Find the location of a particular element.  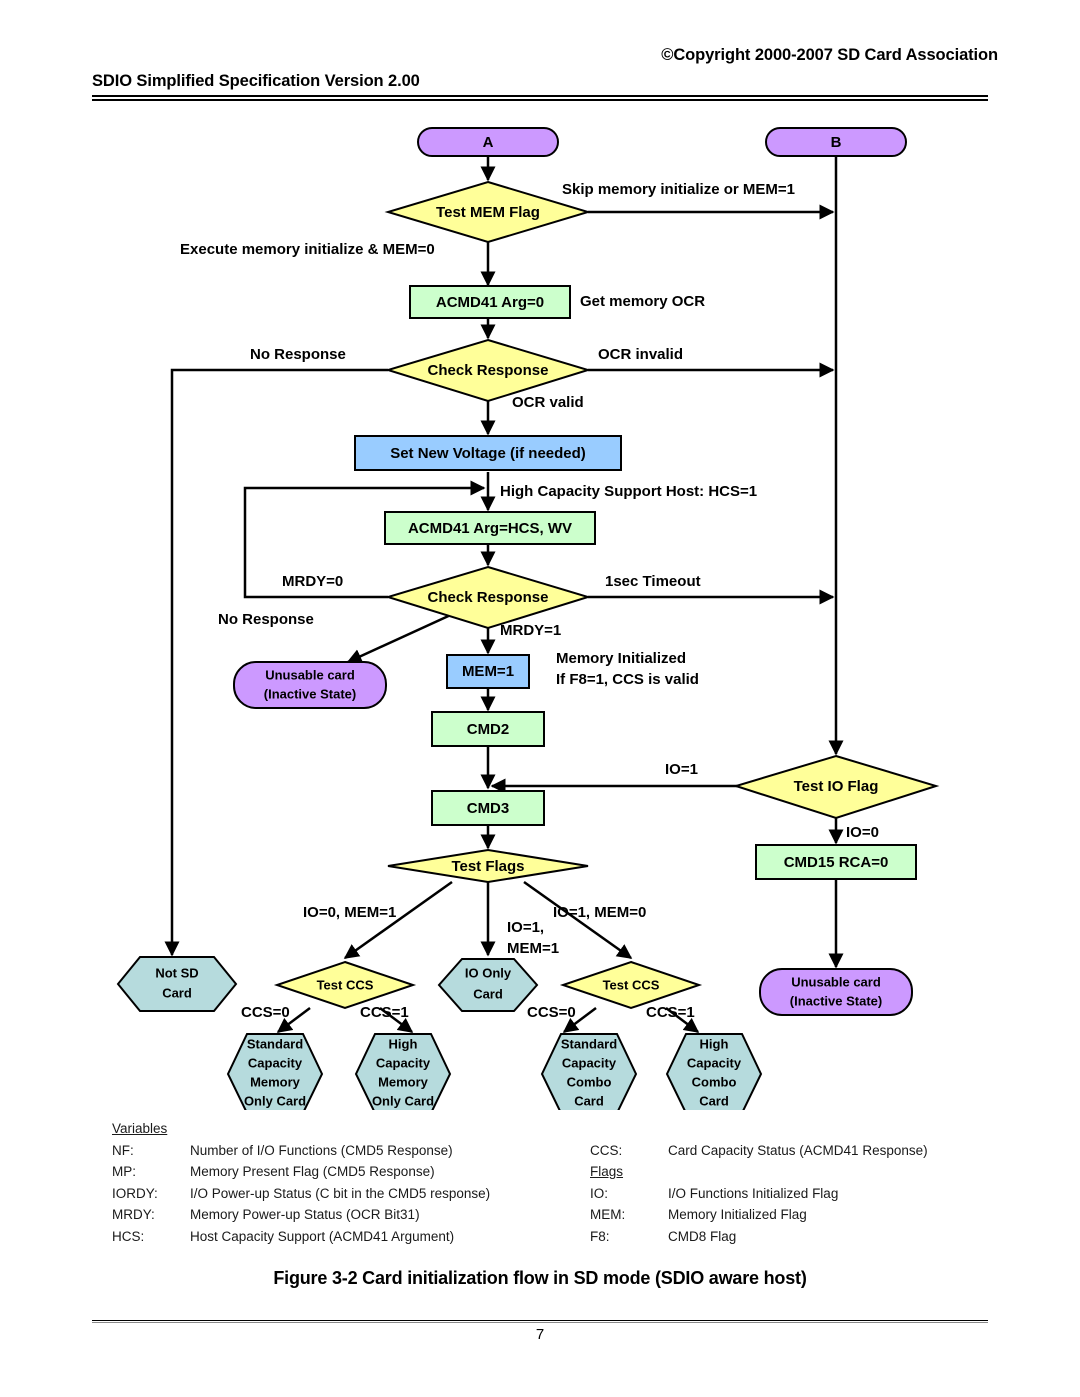

legend-value: CMD8 Flag is located at coordinates (702, 1236).